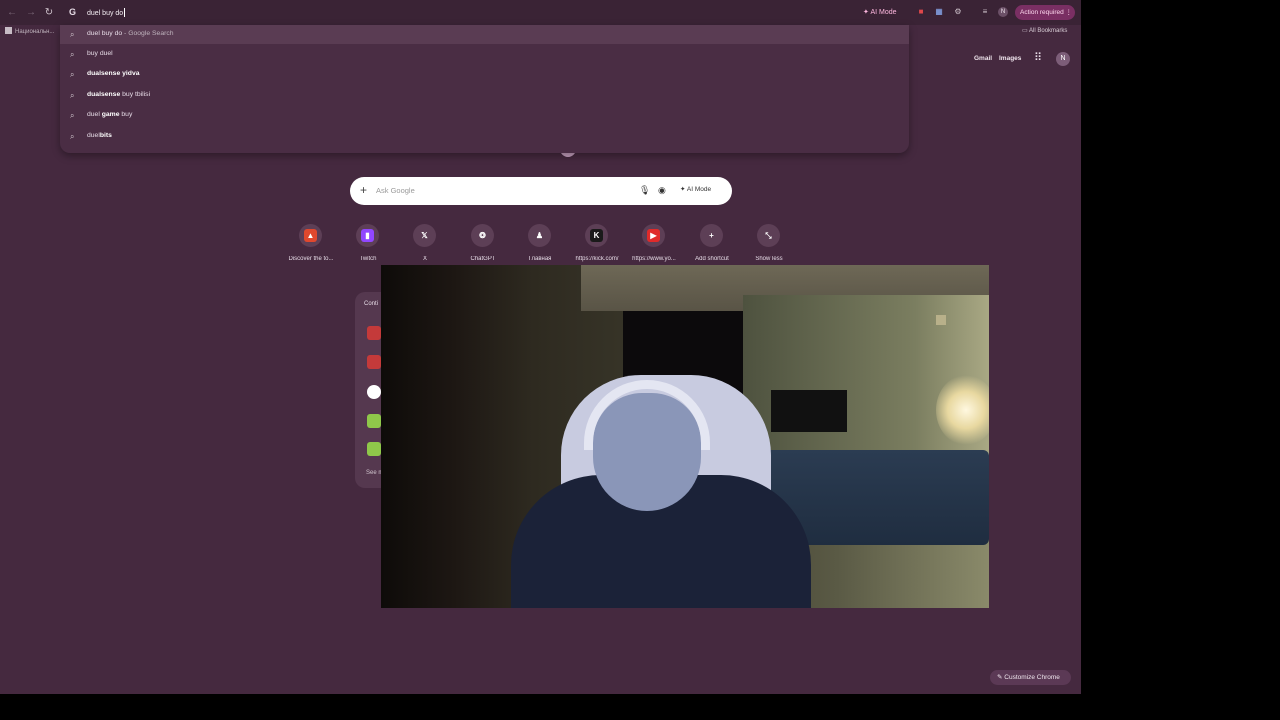 The width and height of the screenshot is (1280, 720). What do you see at coordinates (540, 259) in the screenshot?
I see `shortcut-label: Главная` at bounding box center [540, 259].